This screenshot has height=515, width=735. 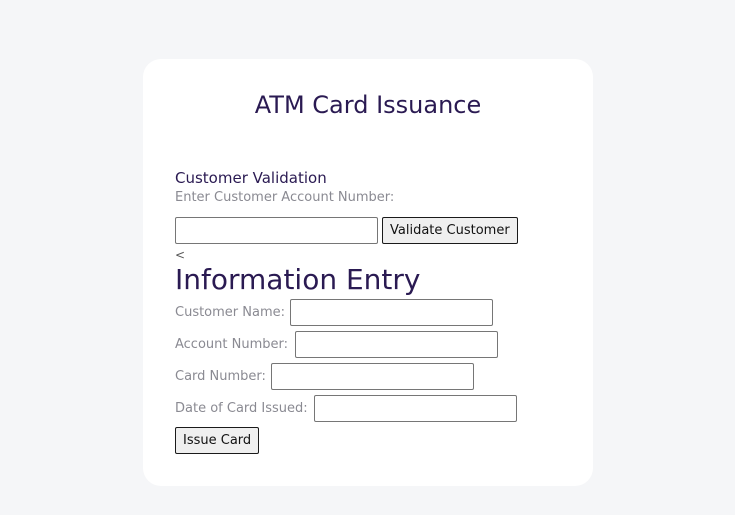 I want to click on account-number-label: Account Number:, so click(x=231, y=344).